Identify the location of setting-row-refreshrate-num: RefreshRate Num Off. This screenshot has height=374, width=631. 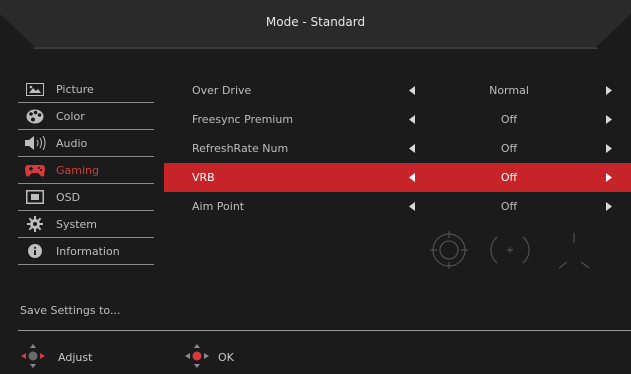
(397, 148).